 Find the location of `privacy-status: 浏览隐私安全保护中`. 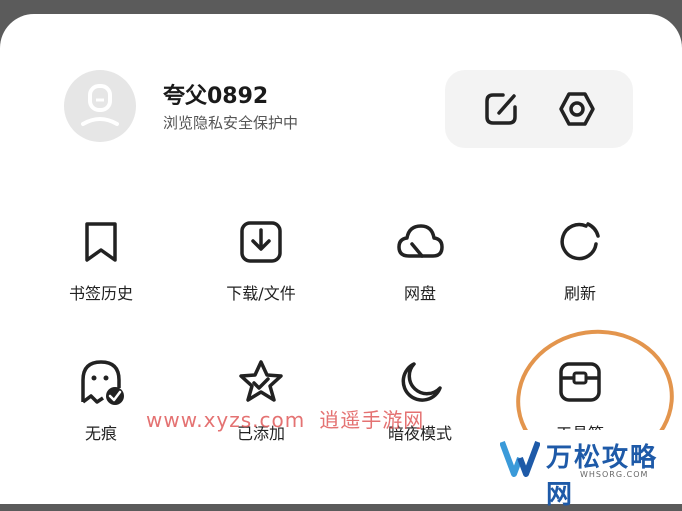

privacy-status: 浏览隐私安全保护中 is located at coordinates (231, 123).